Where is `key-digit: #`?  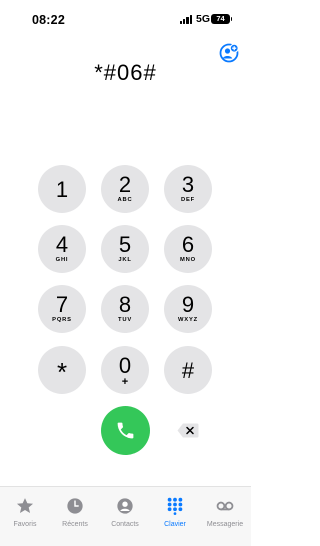
key-digit: # is located at coordinates (188, 370).